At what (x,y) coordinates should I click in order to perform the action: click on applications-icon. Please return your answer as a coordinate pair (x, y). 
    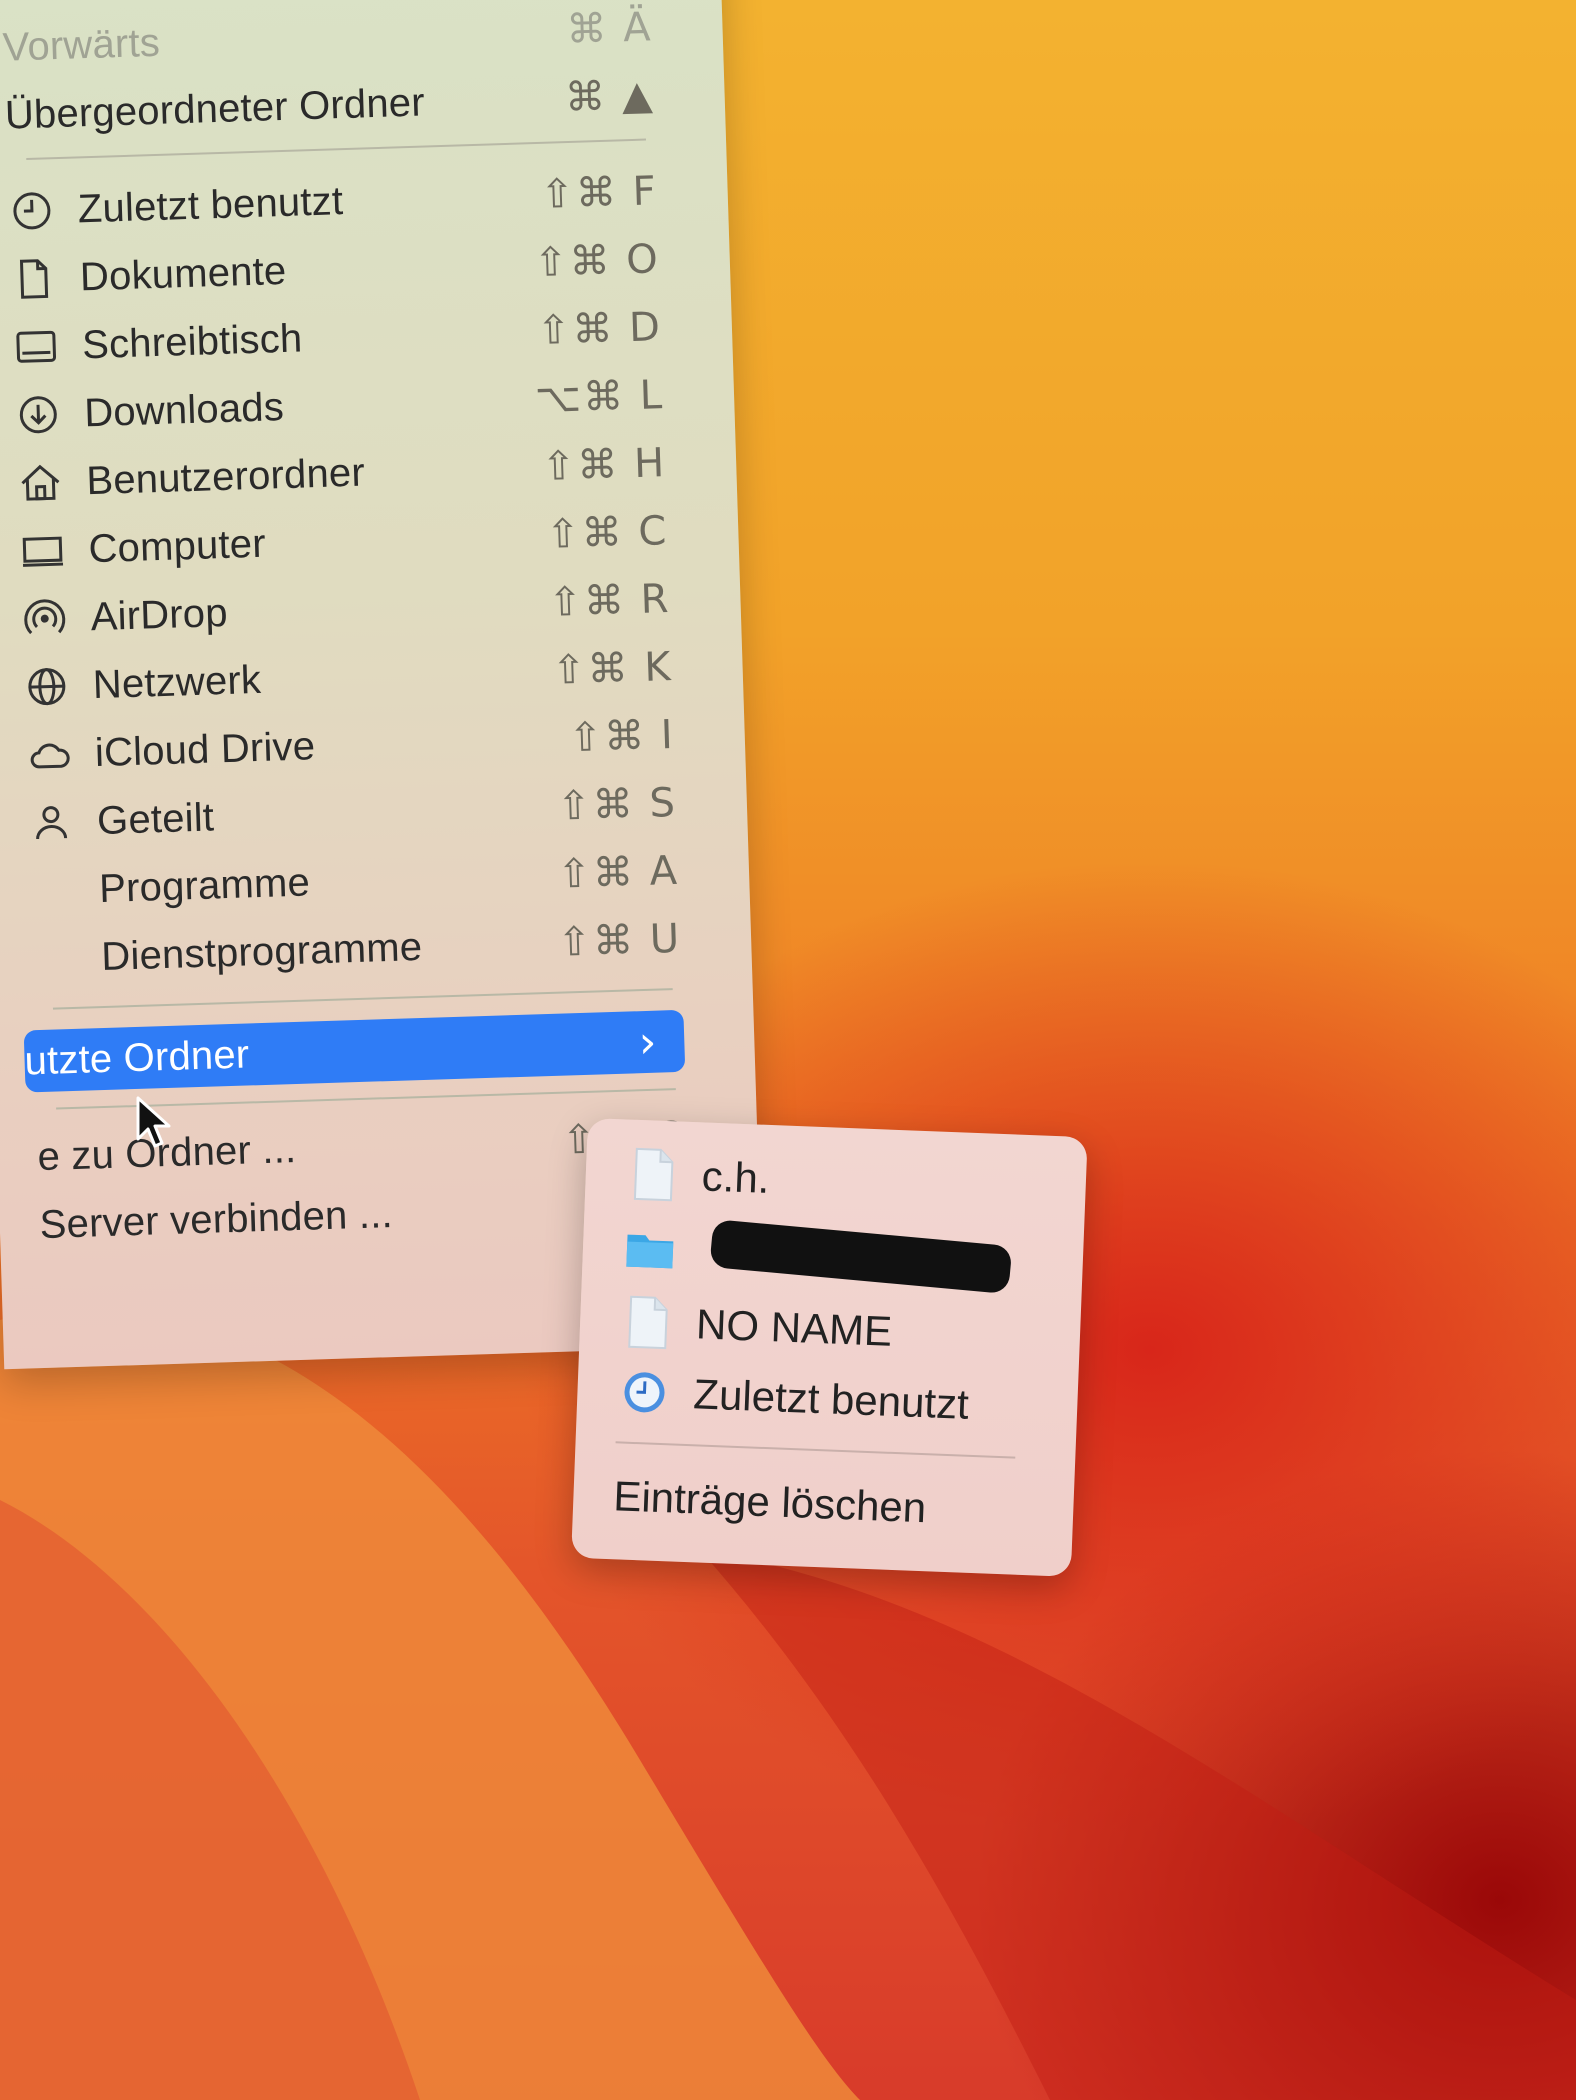
    Looking at the image, I should click on (53, 890).